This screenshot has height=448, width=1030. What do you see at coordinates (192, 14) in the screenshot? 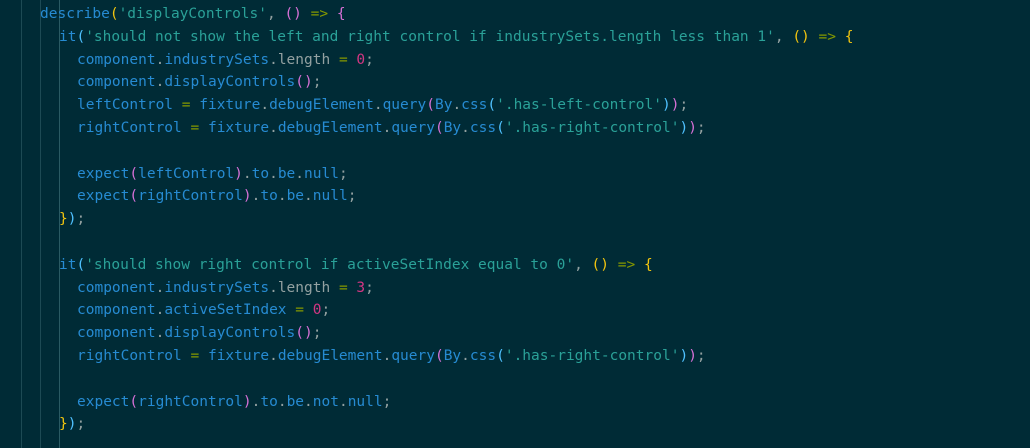
I see `code-token: 'displayControls'` at bounding box center [192, 14].